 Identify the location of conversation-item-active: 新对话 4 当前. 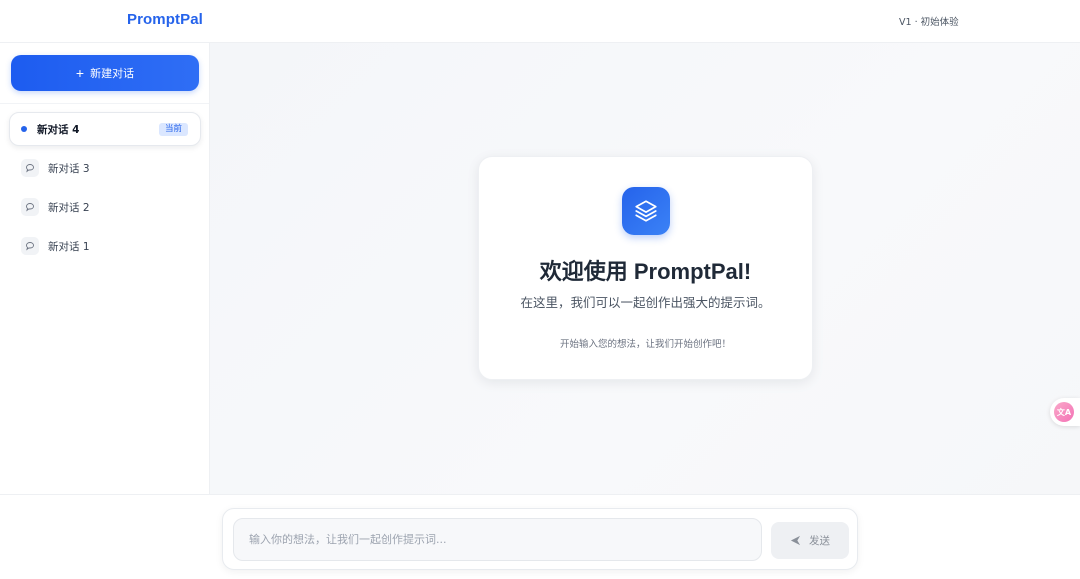
(105, 129).